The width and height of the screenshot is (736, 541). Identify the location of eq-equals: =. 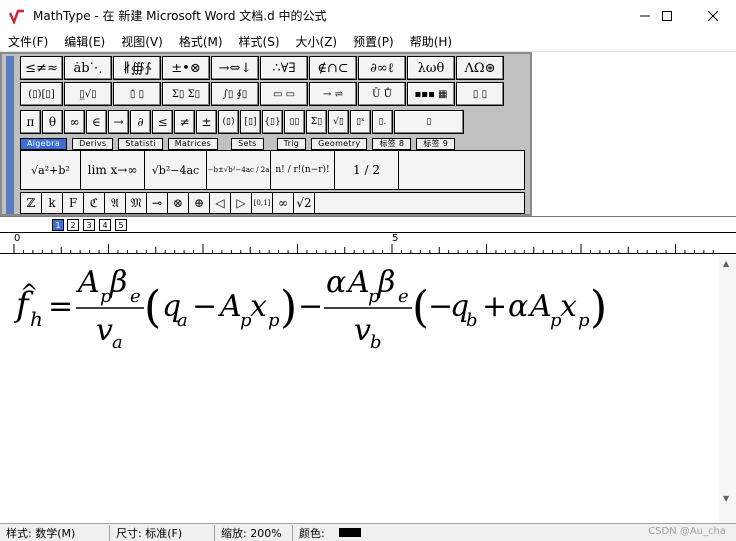
(60, 306).